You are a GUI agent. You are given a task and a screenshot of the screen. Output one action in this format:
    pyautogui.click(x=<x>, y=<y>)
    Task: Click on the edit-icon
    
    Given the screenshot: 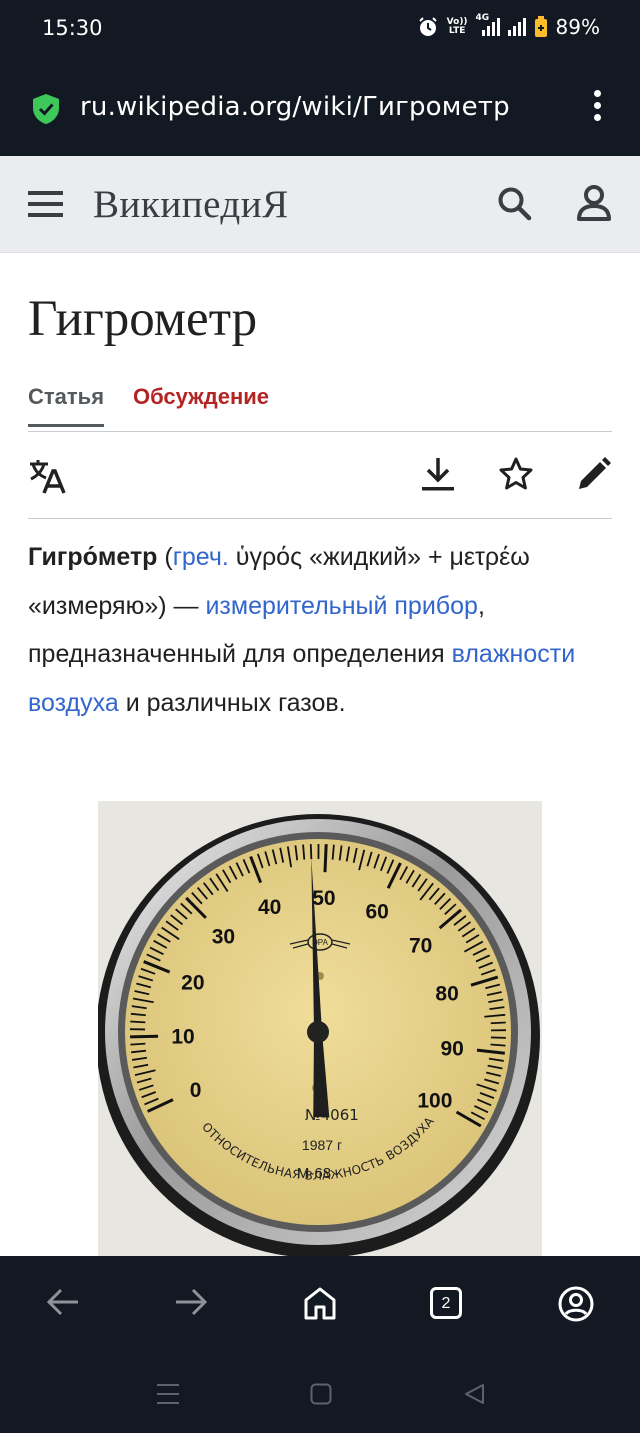 What is the action you would take?
    pyautogui.click(x=594, y=474)
    